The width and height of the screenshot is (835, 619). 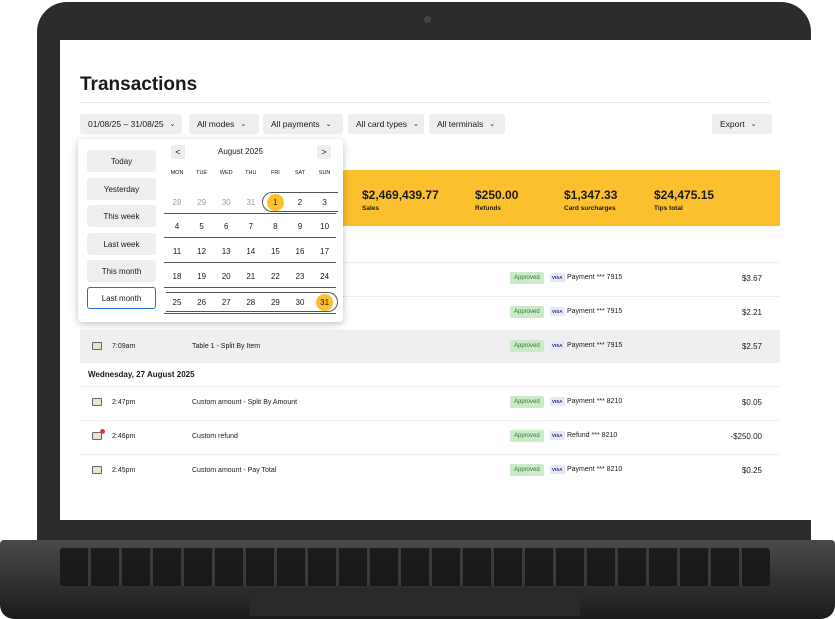 What do you see at coordinates (121, 189) in the screenshot?
I see `preset-yesterday: Yesterday` at bounding box center [121, 189].